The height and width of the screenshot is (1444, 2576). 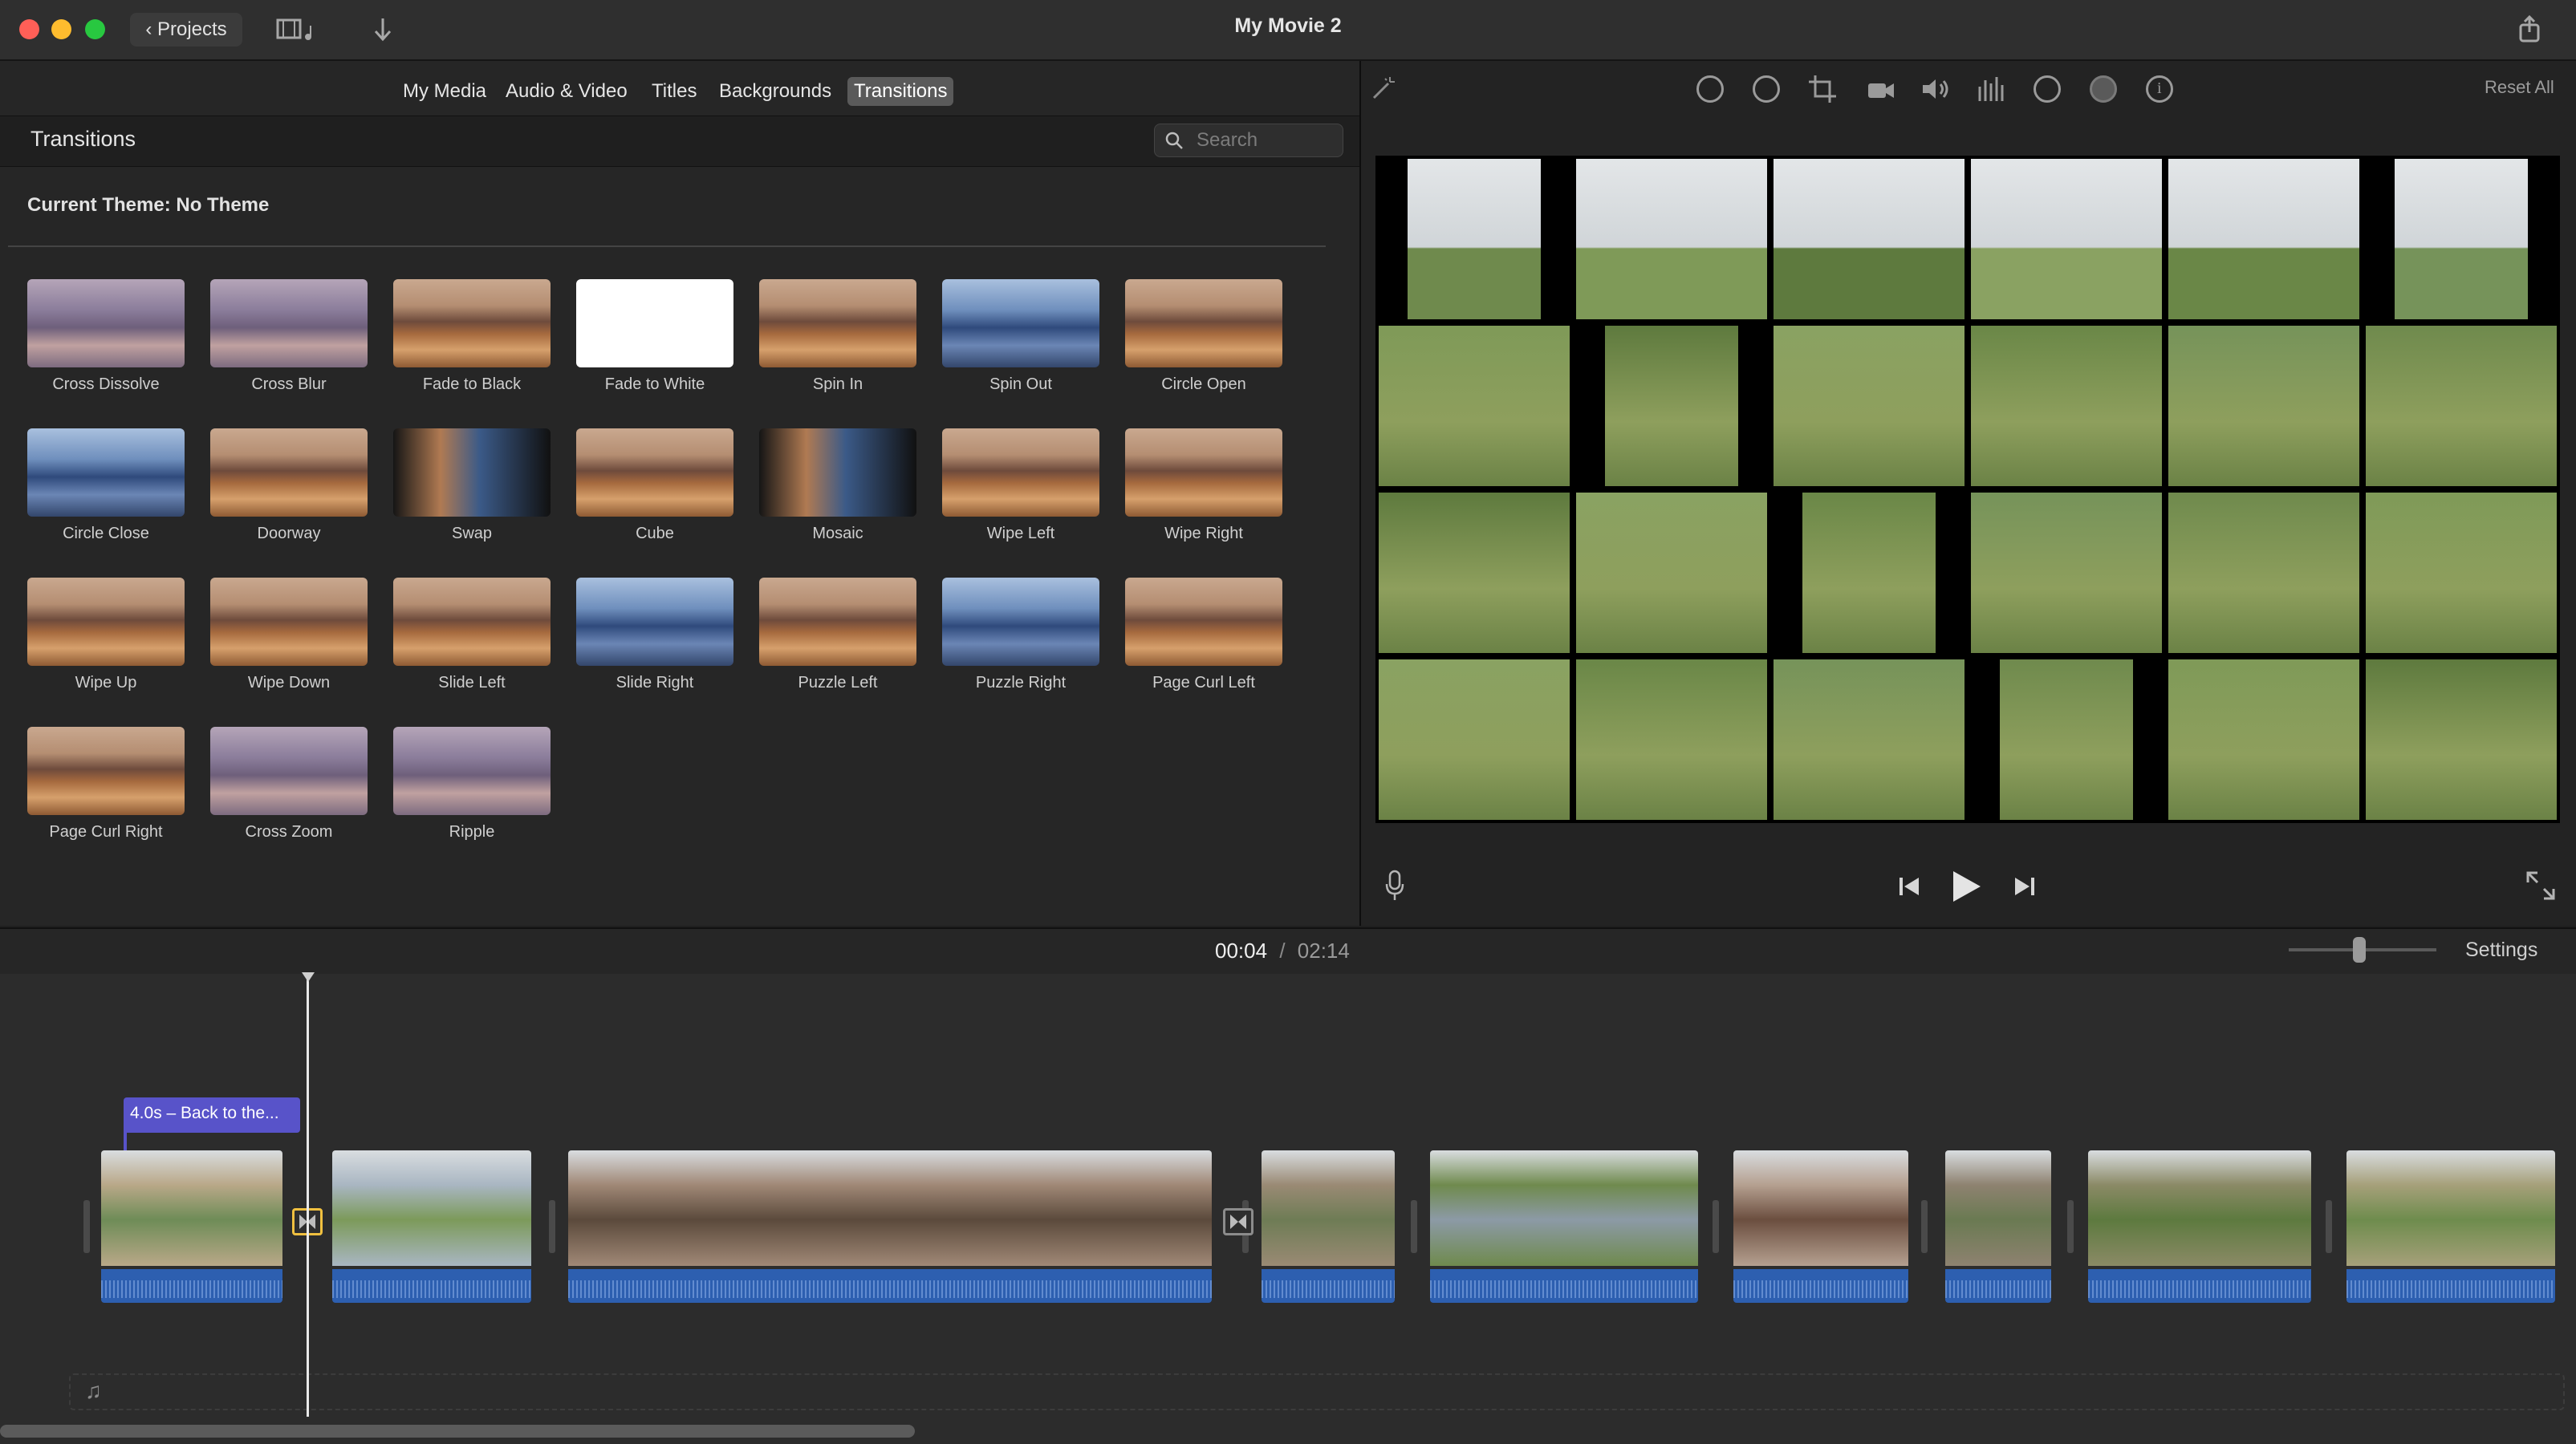 What do you see at coordinates (2103, 89) in the screenshot?
I see `clip-filter-icon` at bounding box center [2103, 89].